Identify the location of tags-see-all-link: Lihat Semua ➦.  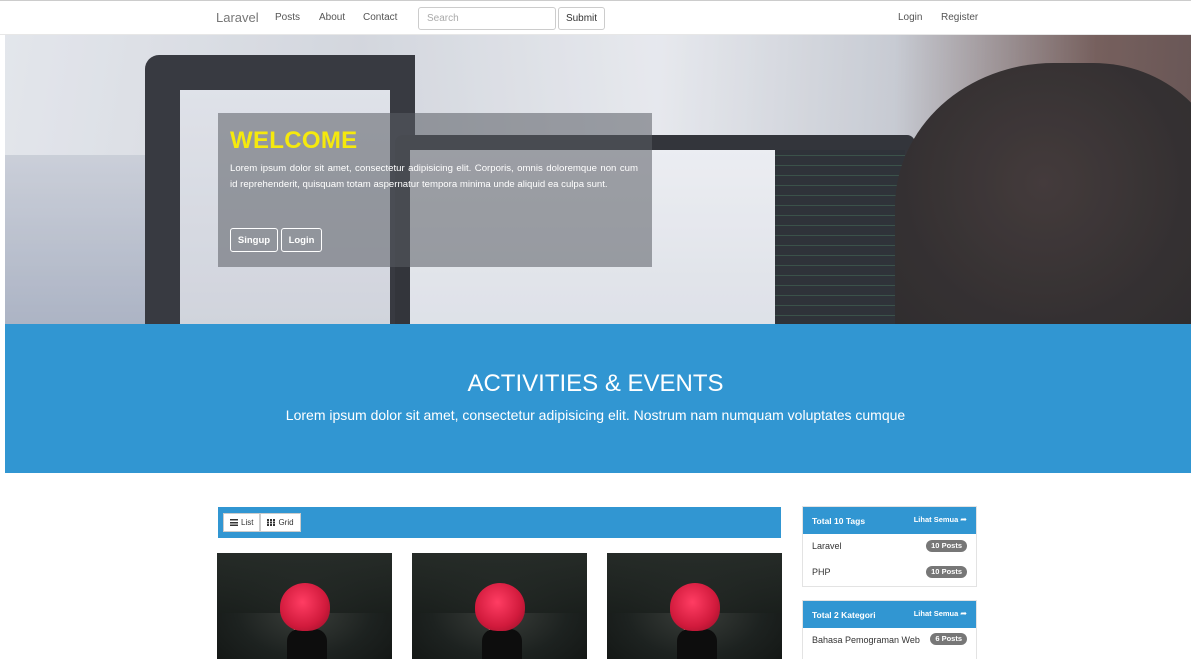
(940, 519).